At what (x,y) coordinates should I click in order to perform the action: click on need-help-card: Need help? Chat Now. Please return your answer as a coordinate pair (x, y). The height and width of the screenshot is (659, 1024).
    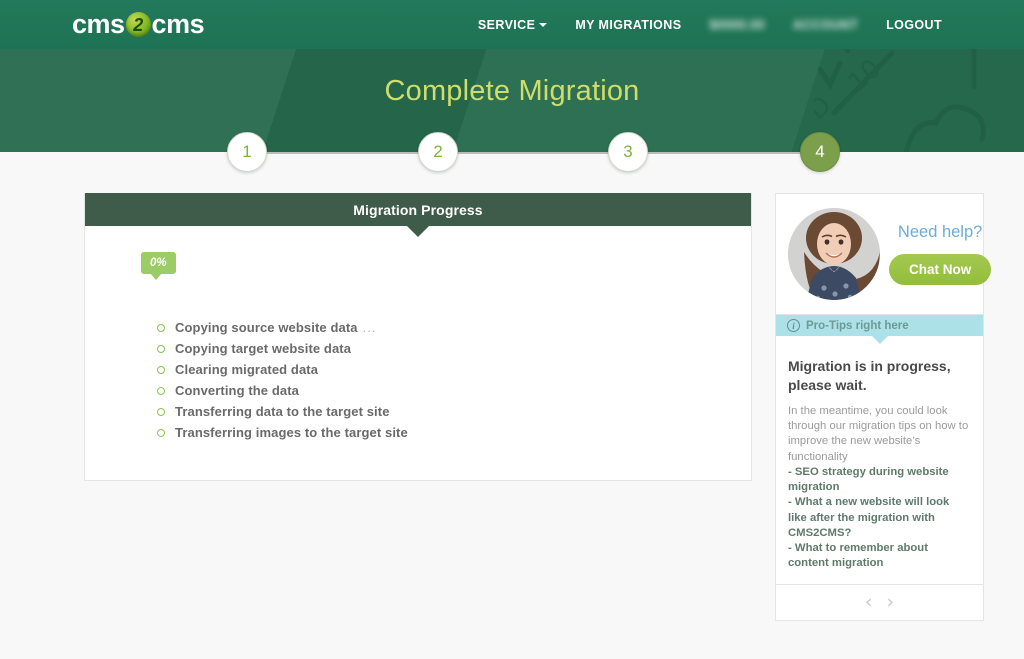
    Looking at the image, I should click on (883, 254).